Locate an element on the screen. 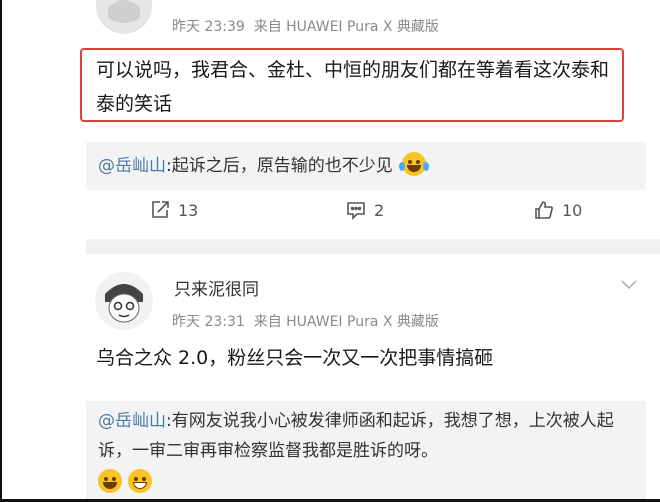 This screenshot has width=660, height=502. username: 只来泥很同 is located at coordinates (216, 284).